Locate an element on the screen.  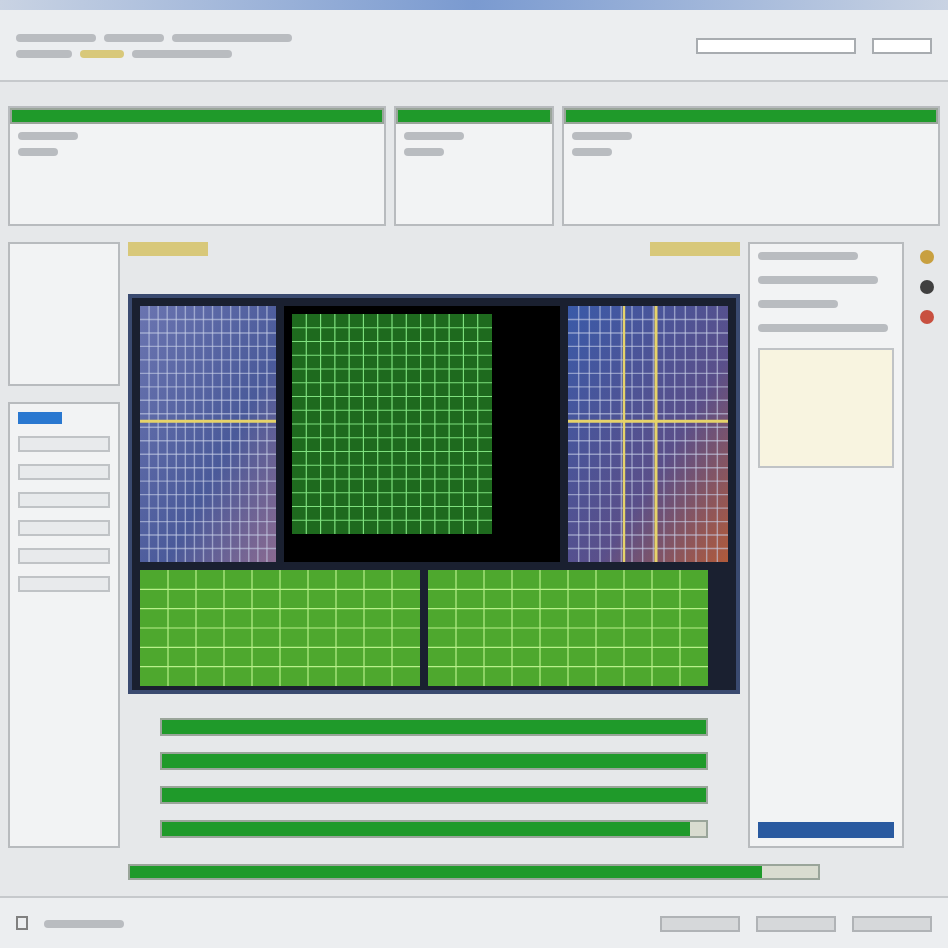
dropdown is located at coordinates (902, 45).